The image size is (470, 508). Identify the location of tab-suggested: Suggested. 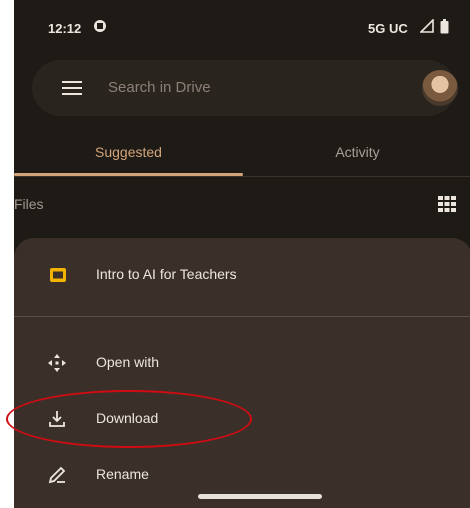
(128, 152).